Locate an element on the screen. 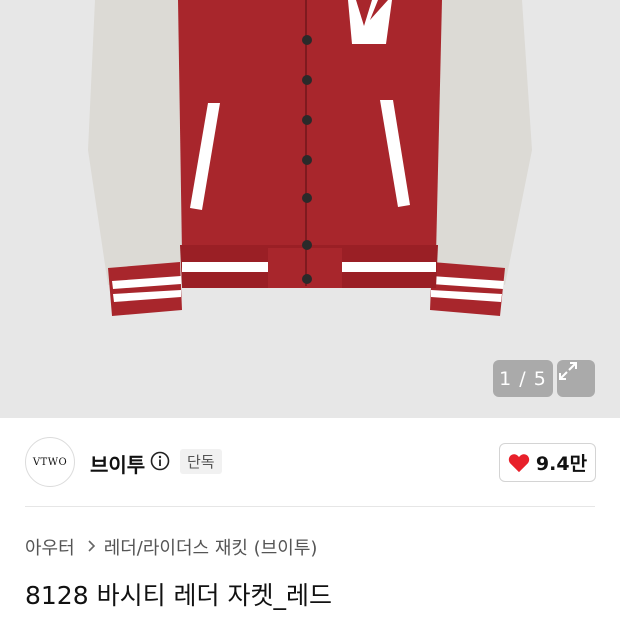 The height and width of the screenshot is (620, 620). like-count: 9.4만 is located at coordinates (561, 464).